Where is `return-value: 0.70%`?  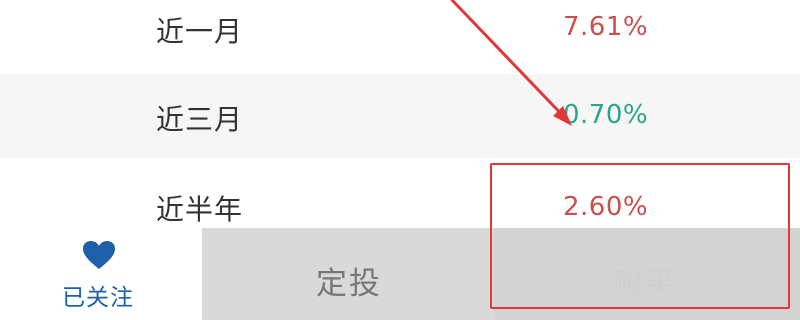
return-value: 0.70% is located at coordinates (606, 115).